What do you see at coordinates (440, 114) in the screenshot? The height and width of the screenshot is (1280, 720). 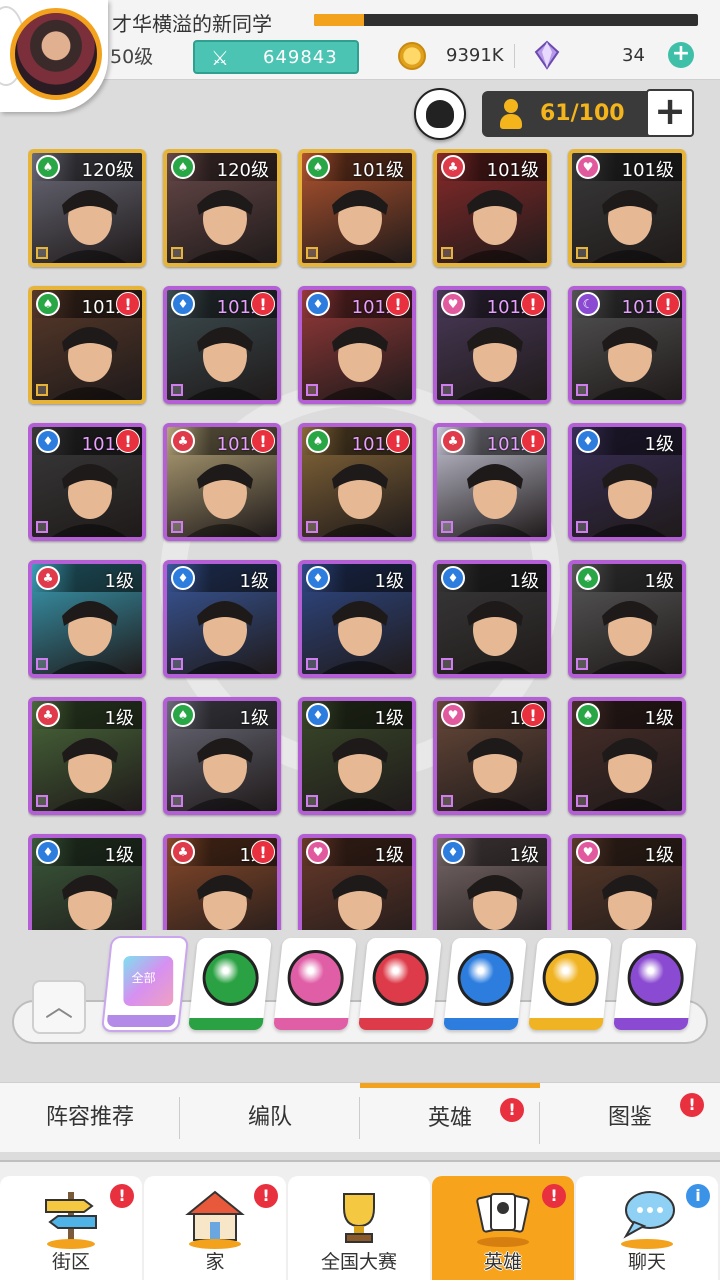 I see `helmet-icon` at bounding box center [440, 114].